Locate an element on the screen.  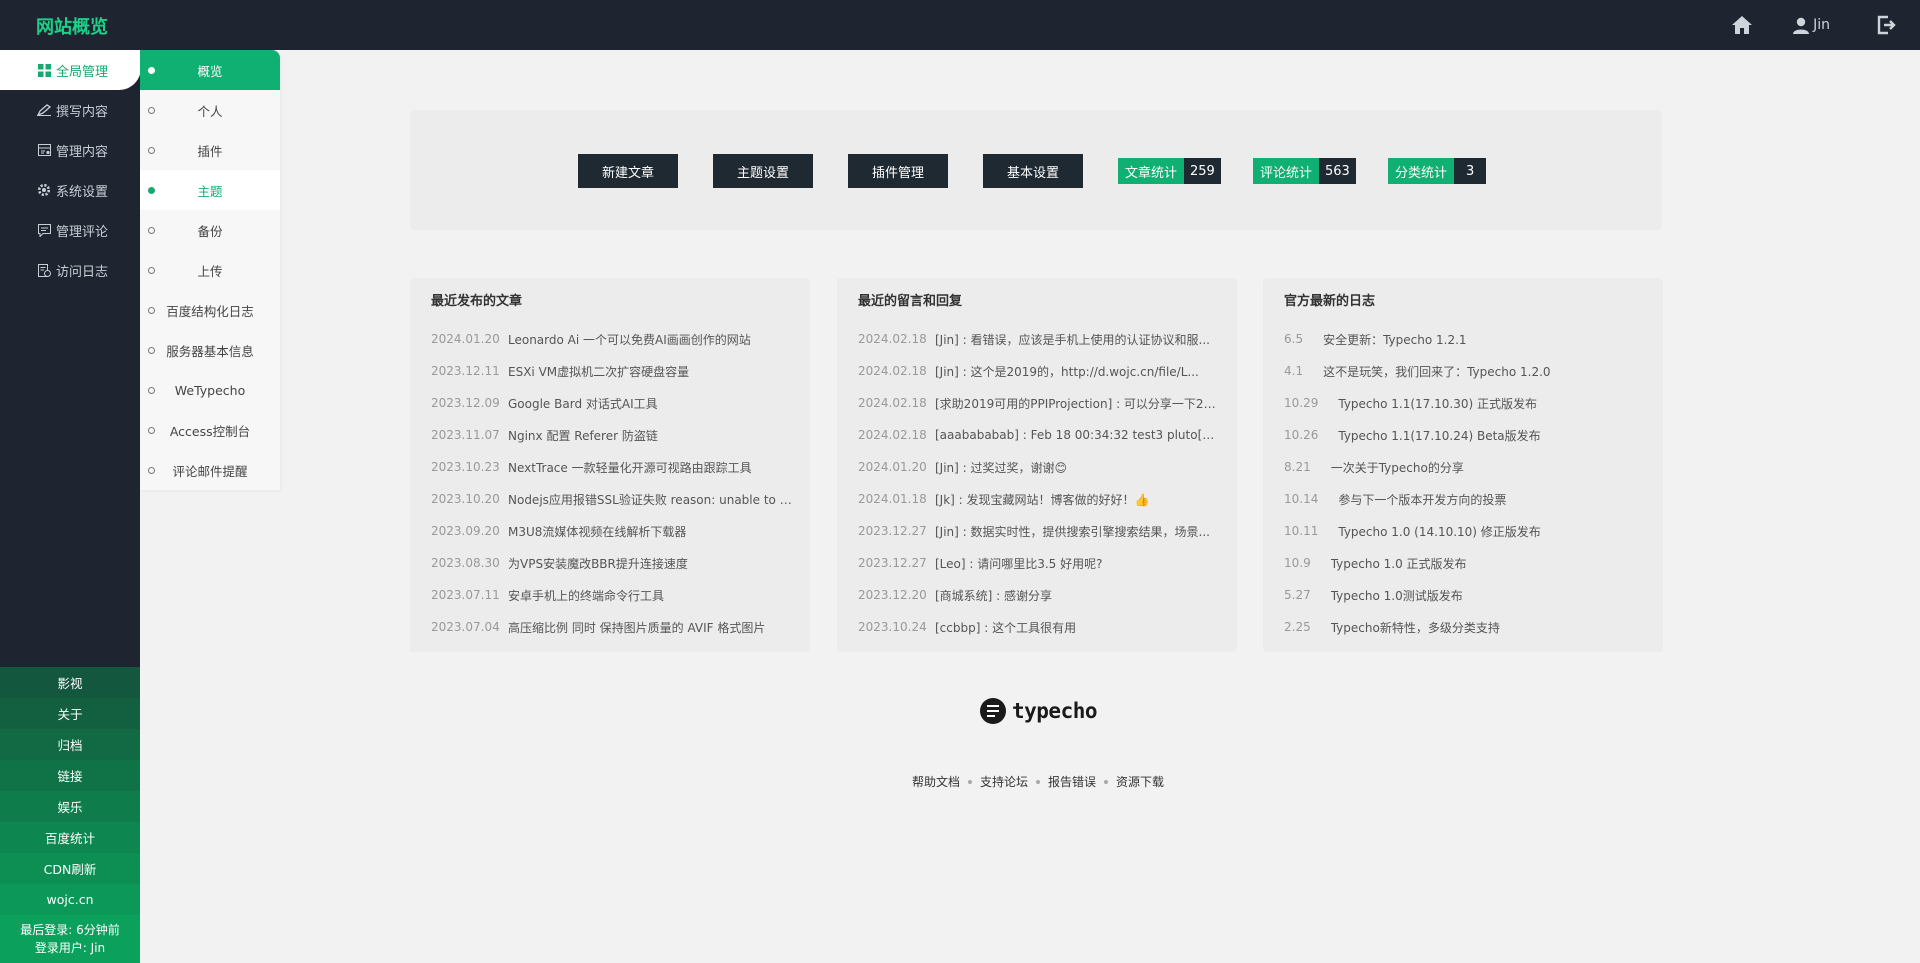
category-stats: 分类统计 3 is located at coordinates (1437, 171).